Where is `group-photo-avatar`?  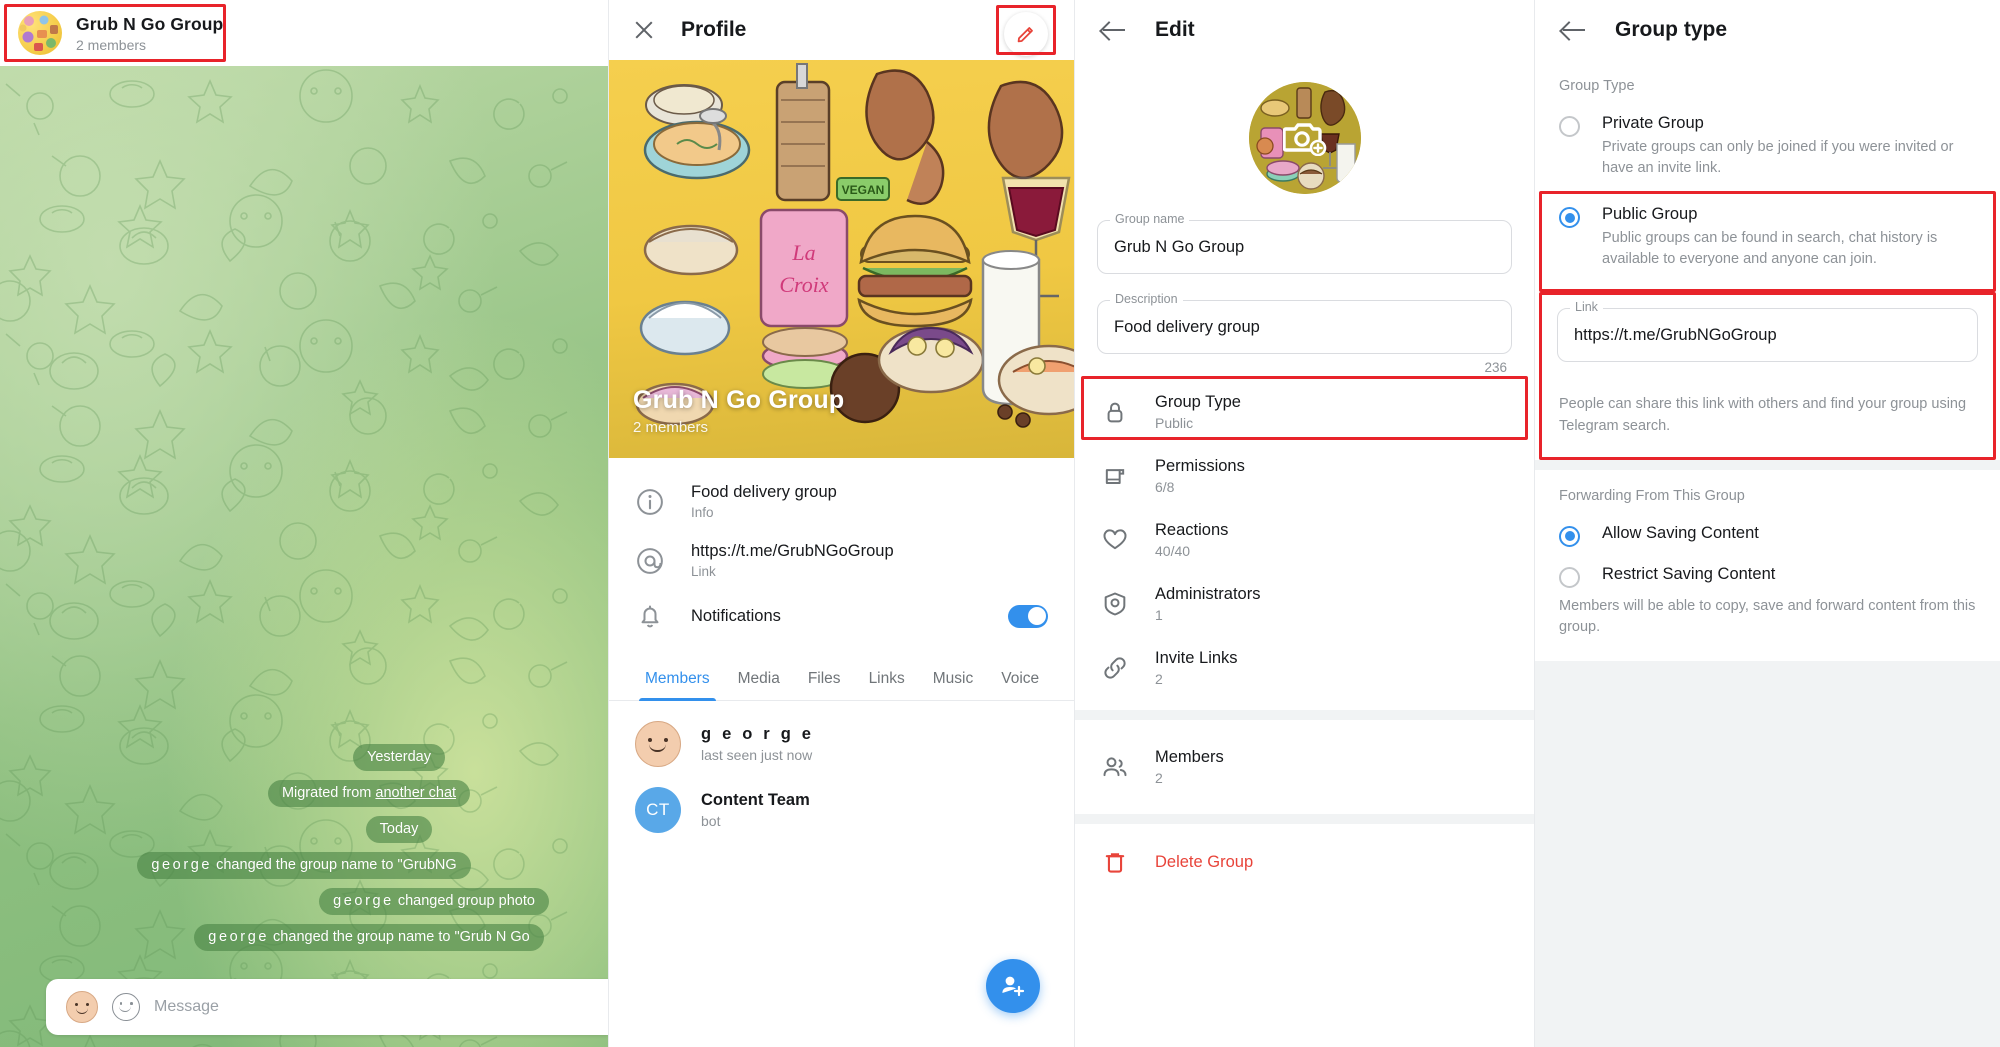 group-photo-avatar is located at coordinates (40, 33).